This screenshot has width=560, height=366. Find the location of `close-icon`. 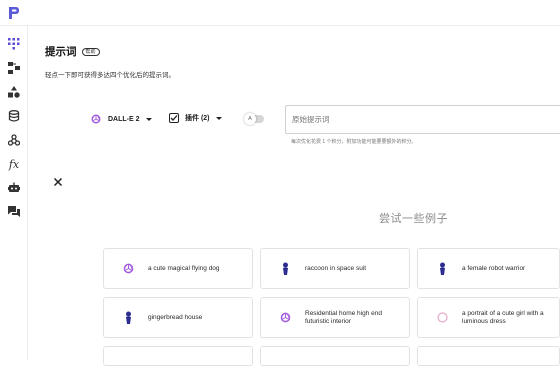

close-icon is located at coordinates (58, 180).